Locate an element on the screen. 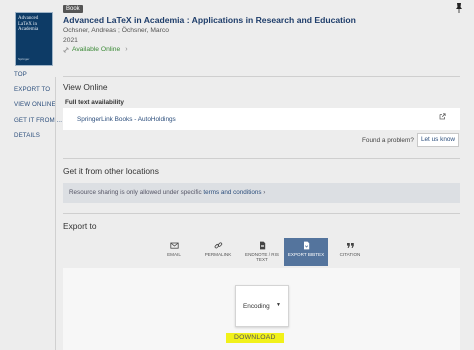 The image size is (474, 350). tab-email: EMAIL is located at coordinates (174, 252).